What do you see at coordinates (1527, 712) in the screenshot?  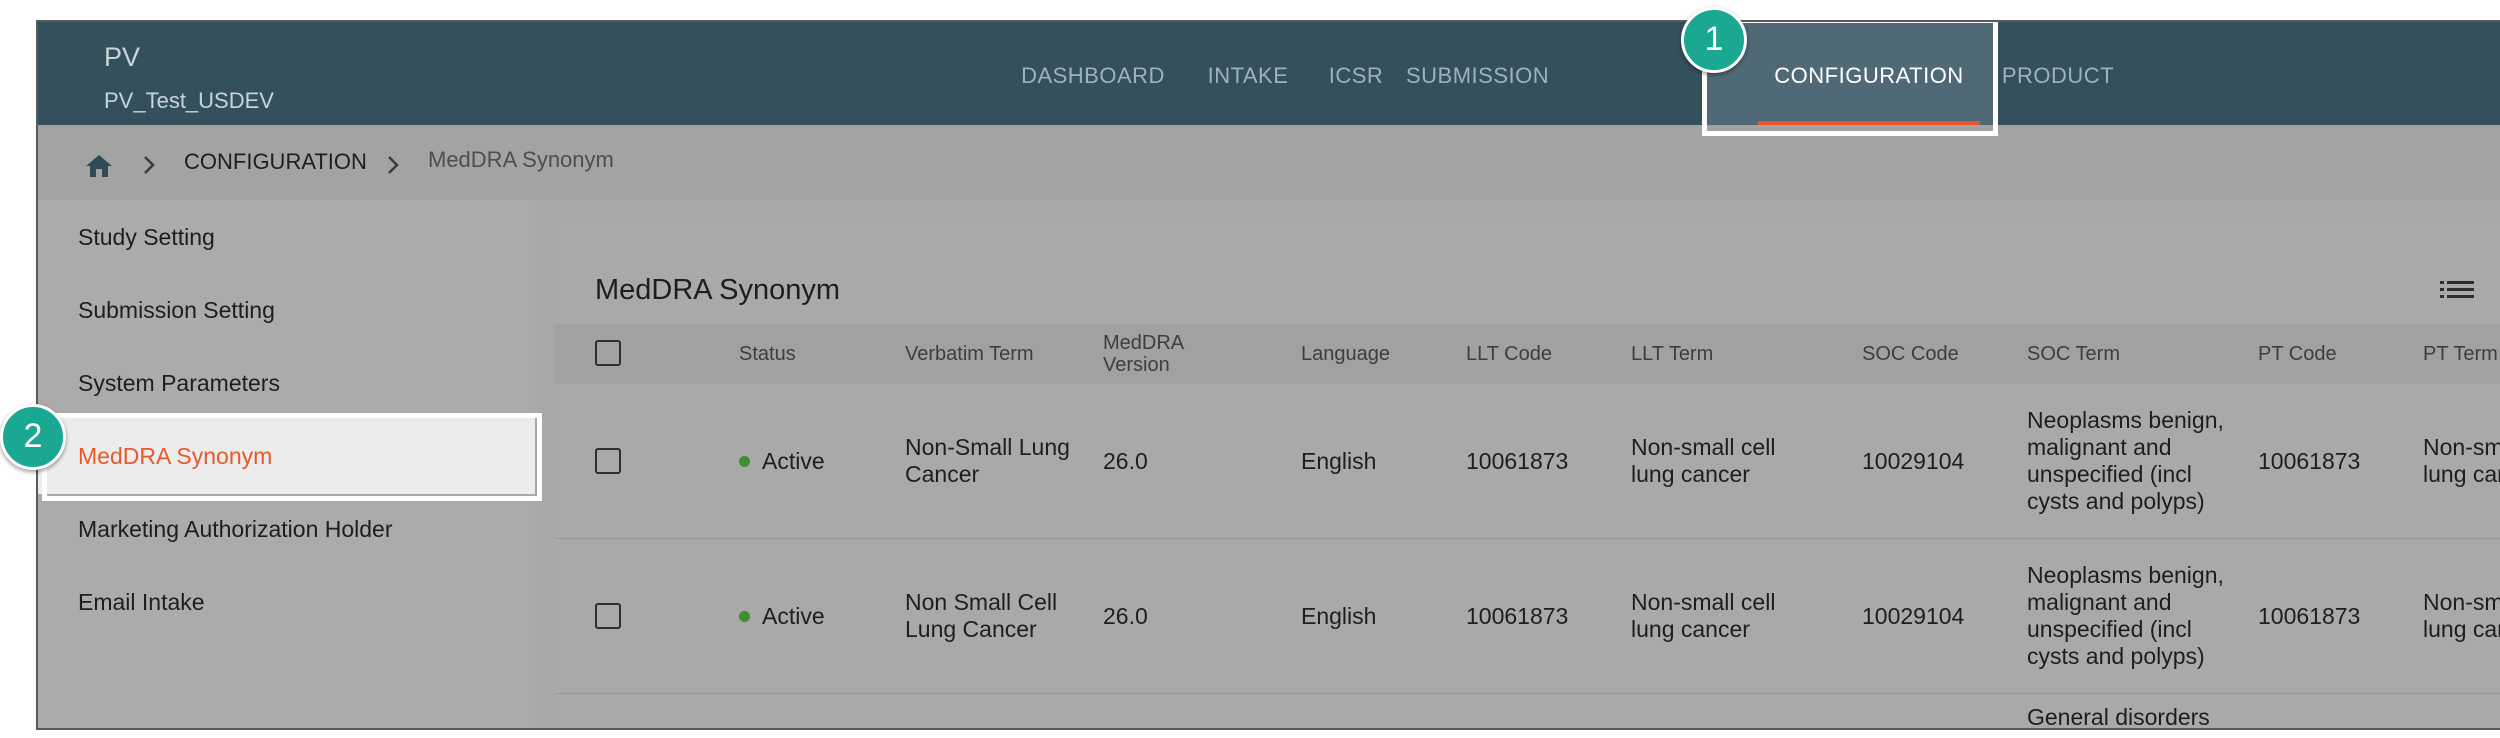 I see `table-row: General disorders` at bounding box center [1527, 712].